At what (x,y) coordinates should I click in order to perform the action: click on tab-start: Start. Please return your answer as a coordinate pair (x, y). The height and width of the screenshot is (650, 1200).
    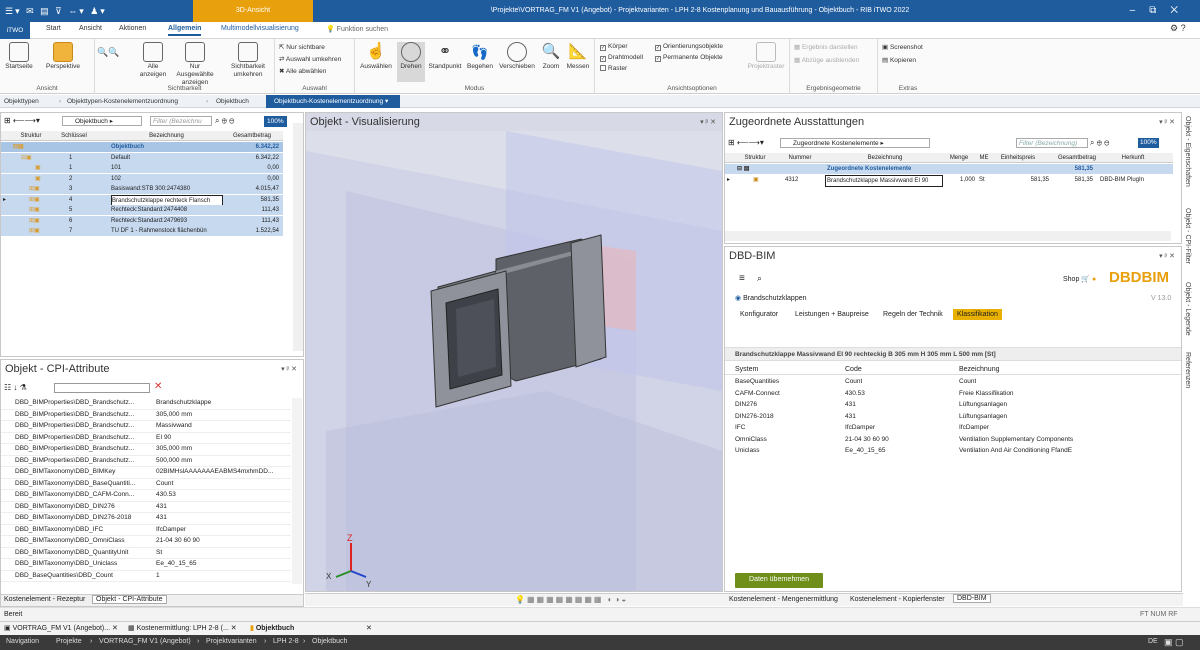
    Looking at the image, I should click on (53, 28).